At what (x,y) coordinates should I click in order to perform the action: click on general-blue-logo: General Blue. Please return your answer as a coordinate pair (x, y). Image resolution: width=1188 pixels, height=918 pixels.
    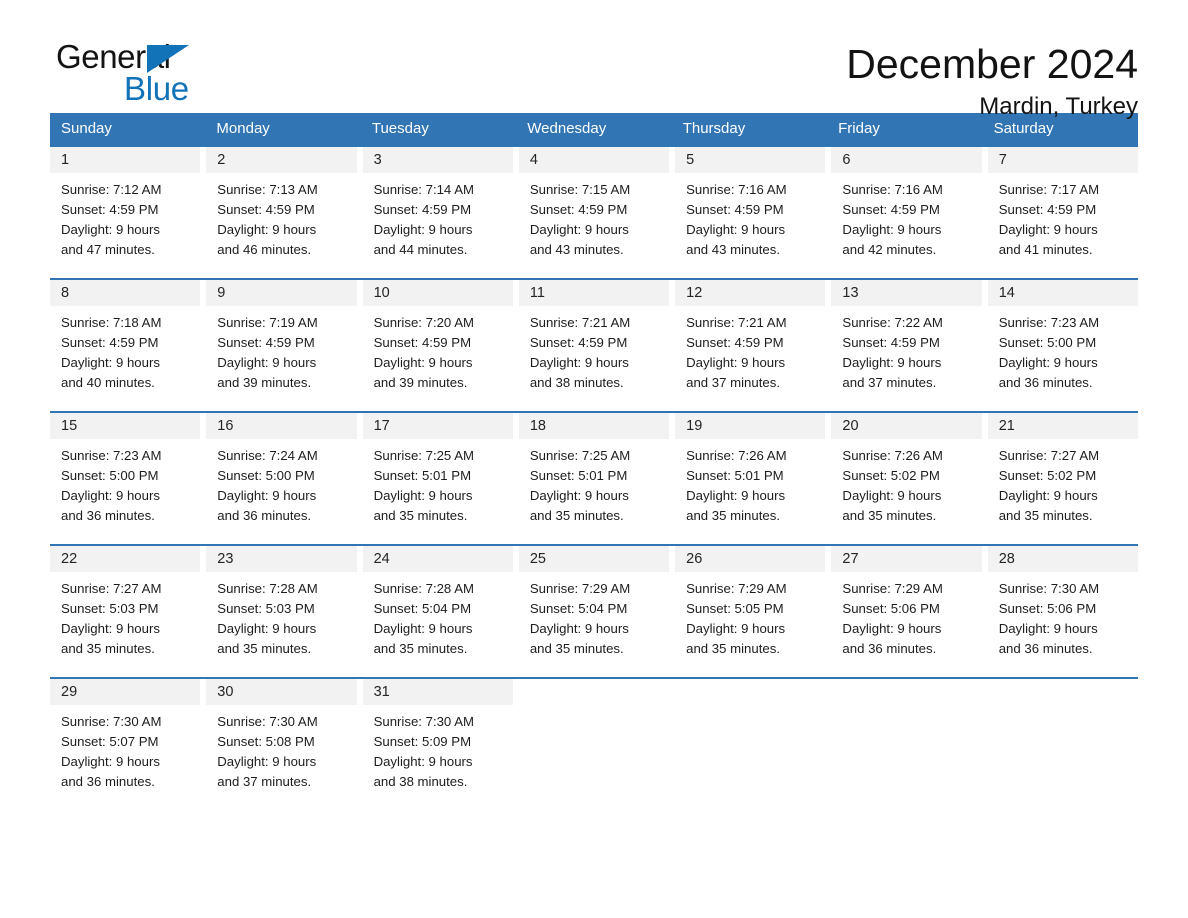
    Looking at the image, I should click on (135, 76).